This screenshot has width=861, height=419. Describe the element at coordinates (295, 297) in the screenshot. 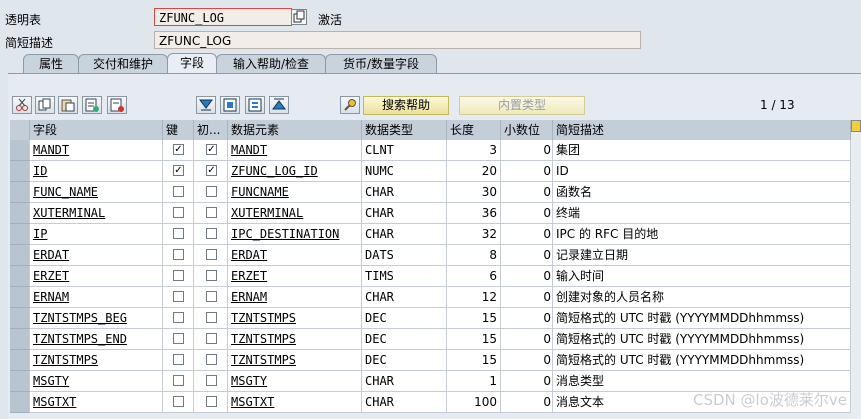

I see `data-element-cell: ERNAM` at that location.